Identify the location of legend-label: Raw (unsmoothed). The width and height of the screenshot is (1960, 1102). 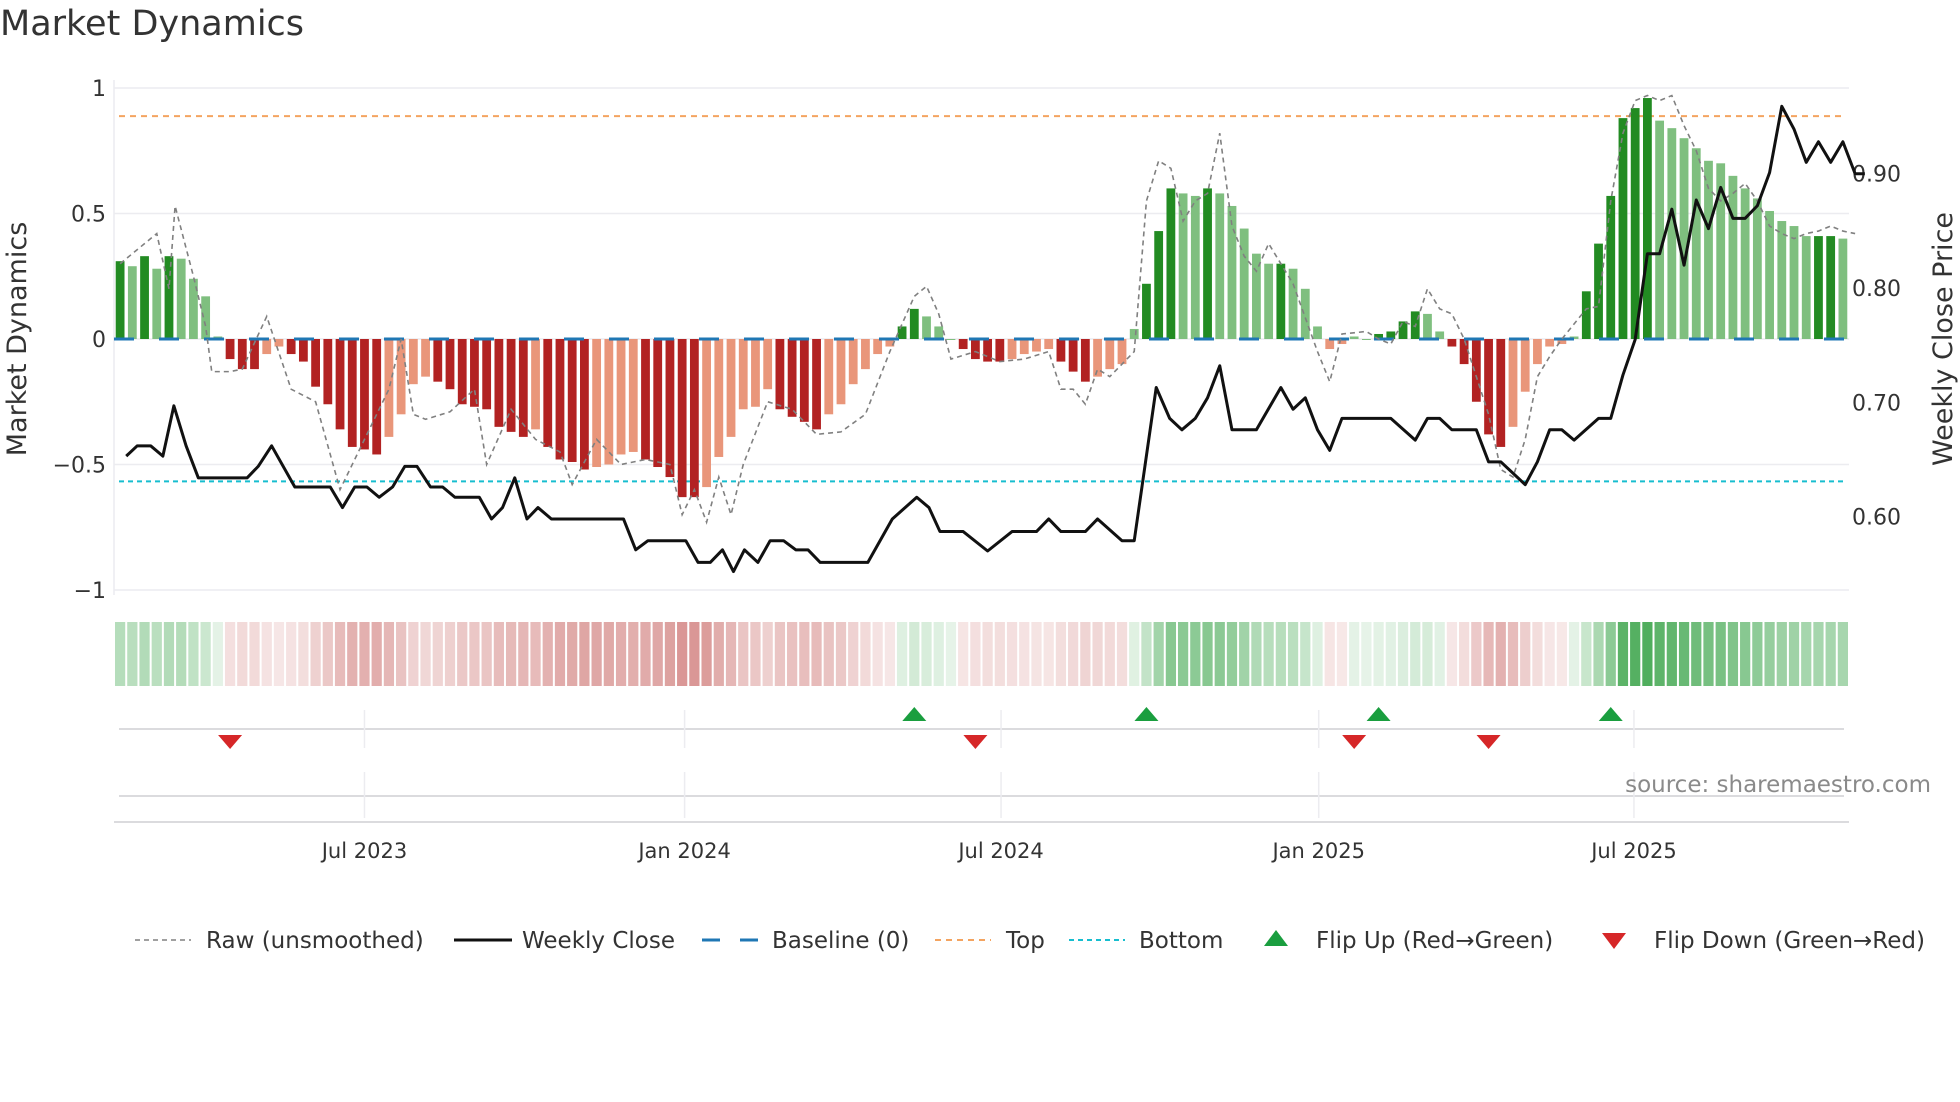
(315, 941).